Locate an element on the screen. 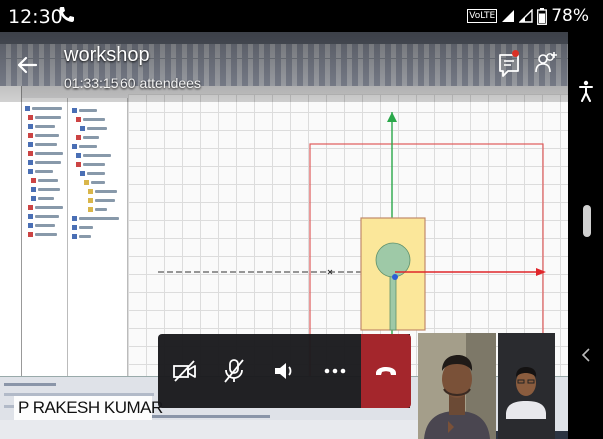 Image resolution: width=603 pixels, height=439 pixels. battery-percent: 78% is located at coordinates (570, 16).